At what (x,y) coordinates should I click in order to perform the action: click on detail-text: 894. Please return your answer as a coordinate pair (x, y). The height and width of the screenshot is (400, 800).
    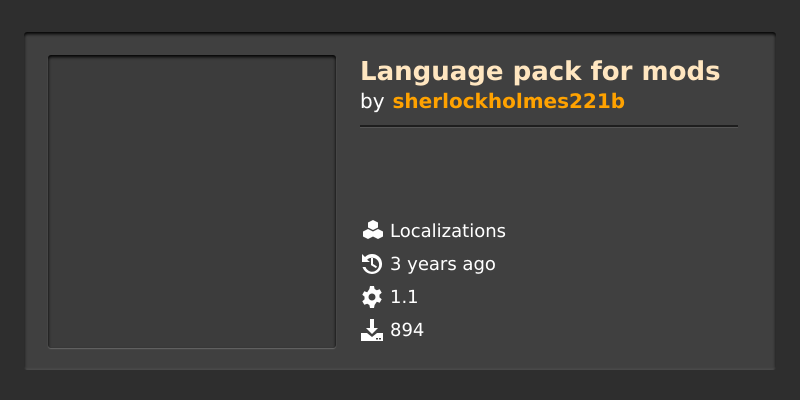
    Looking at the image, I should click on (407, 330).